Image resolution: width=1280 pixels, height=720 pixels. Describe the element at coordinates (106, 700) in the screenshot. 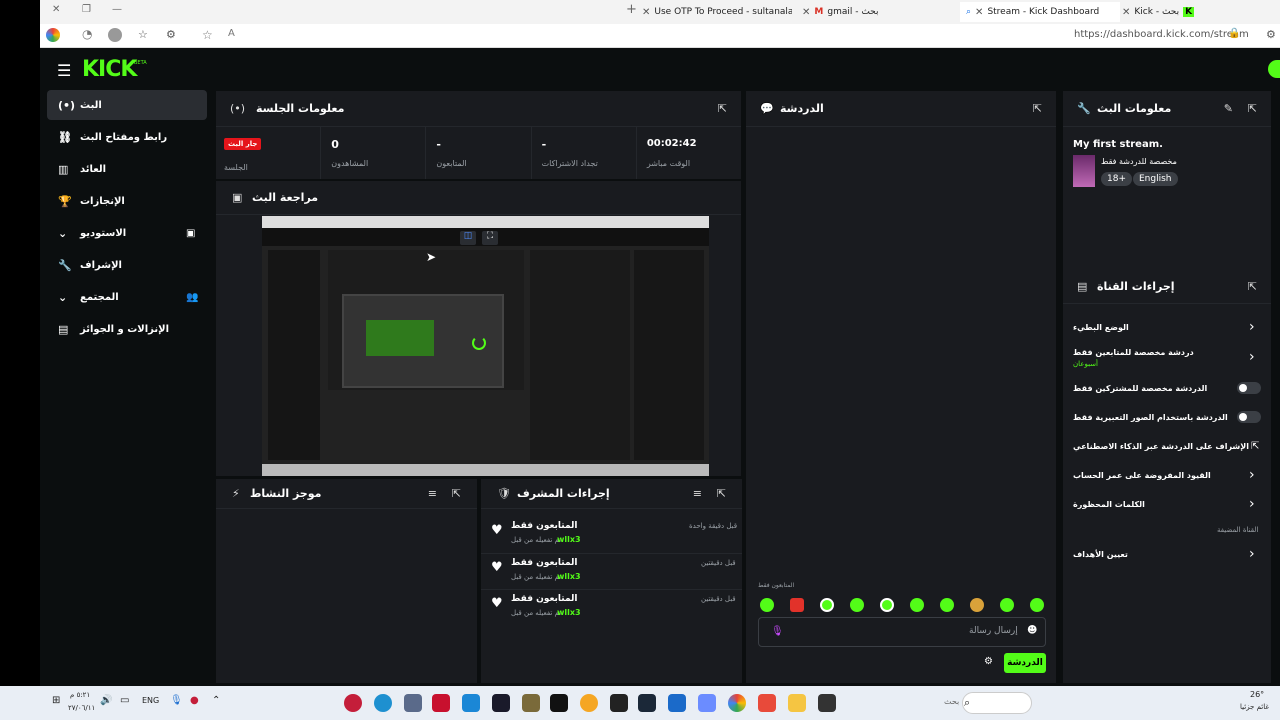

I see `volume-icon: 🔊` at that location.